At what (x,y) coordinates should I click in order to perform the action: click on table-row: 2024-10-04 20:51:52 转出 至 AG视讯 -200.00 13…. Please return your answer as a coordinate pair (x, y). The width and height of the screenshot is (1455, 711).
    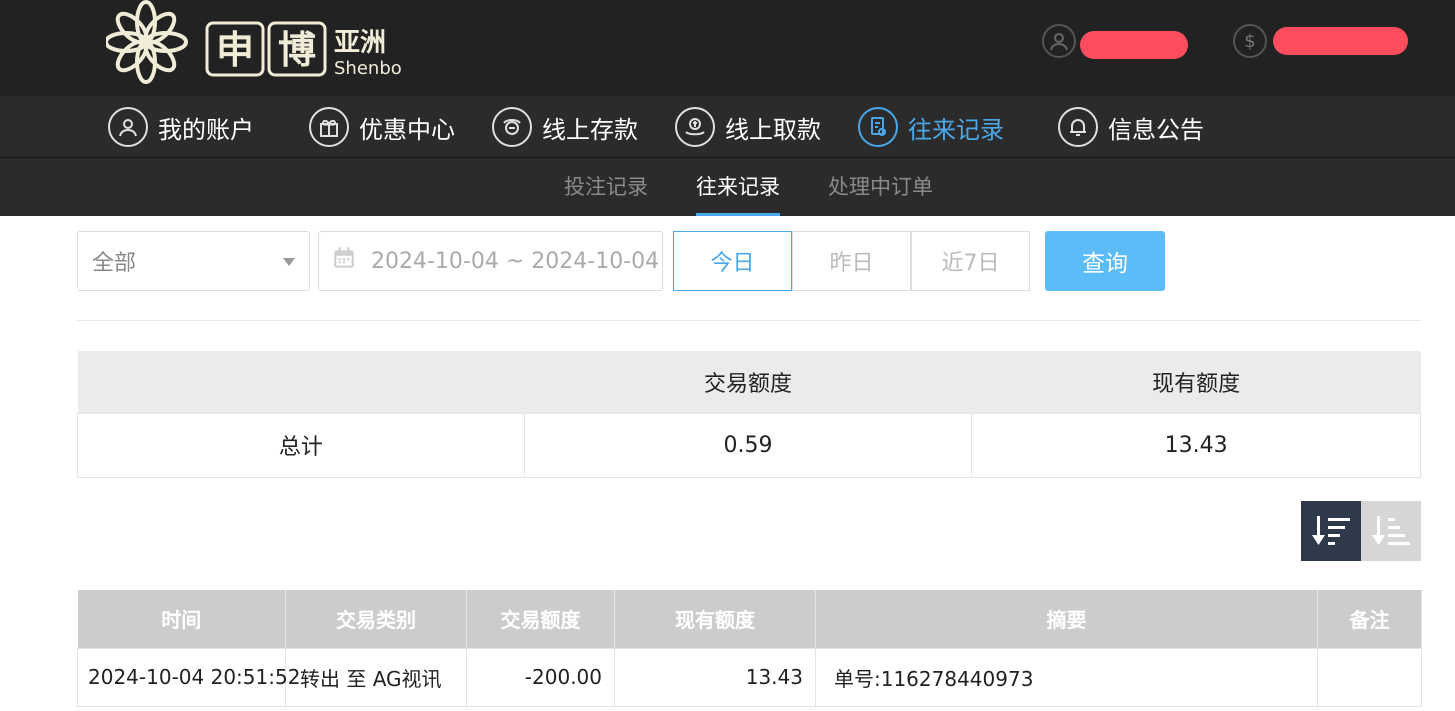
    Looking at the image, I should click on (749, 677).